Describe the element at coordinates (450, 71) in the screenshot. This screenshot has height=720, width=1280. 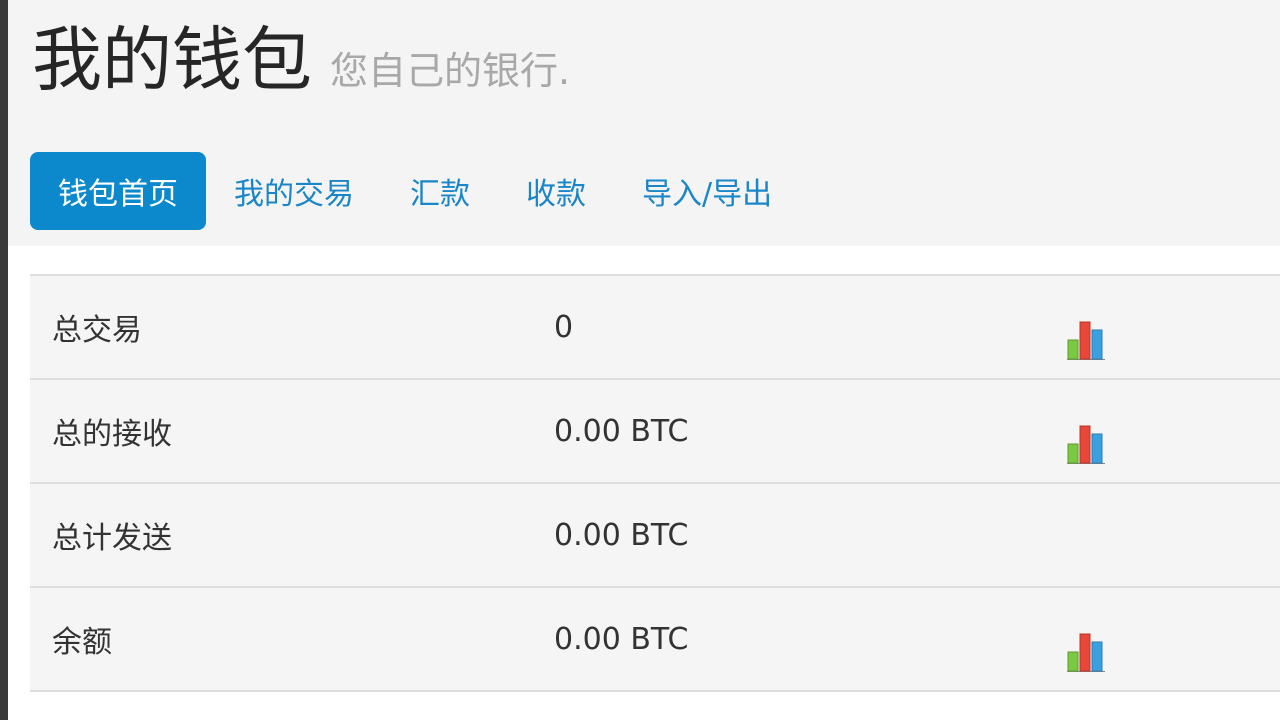
I see `page-subtitle: 您自己的银行.` at that location.